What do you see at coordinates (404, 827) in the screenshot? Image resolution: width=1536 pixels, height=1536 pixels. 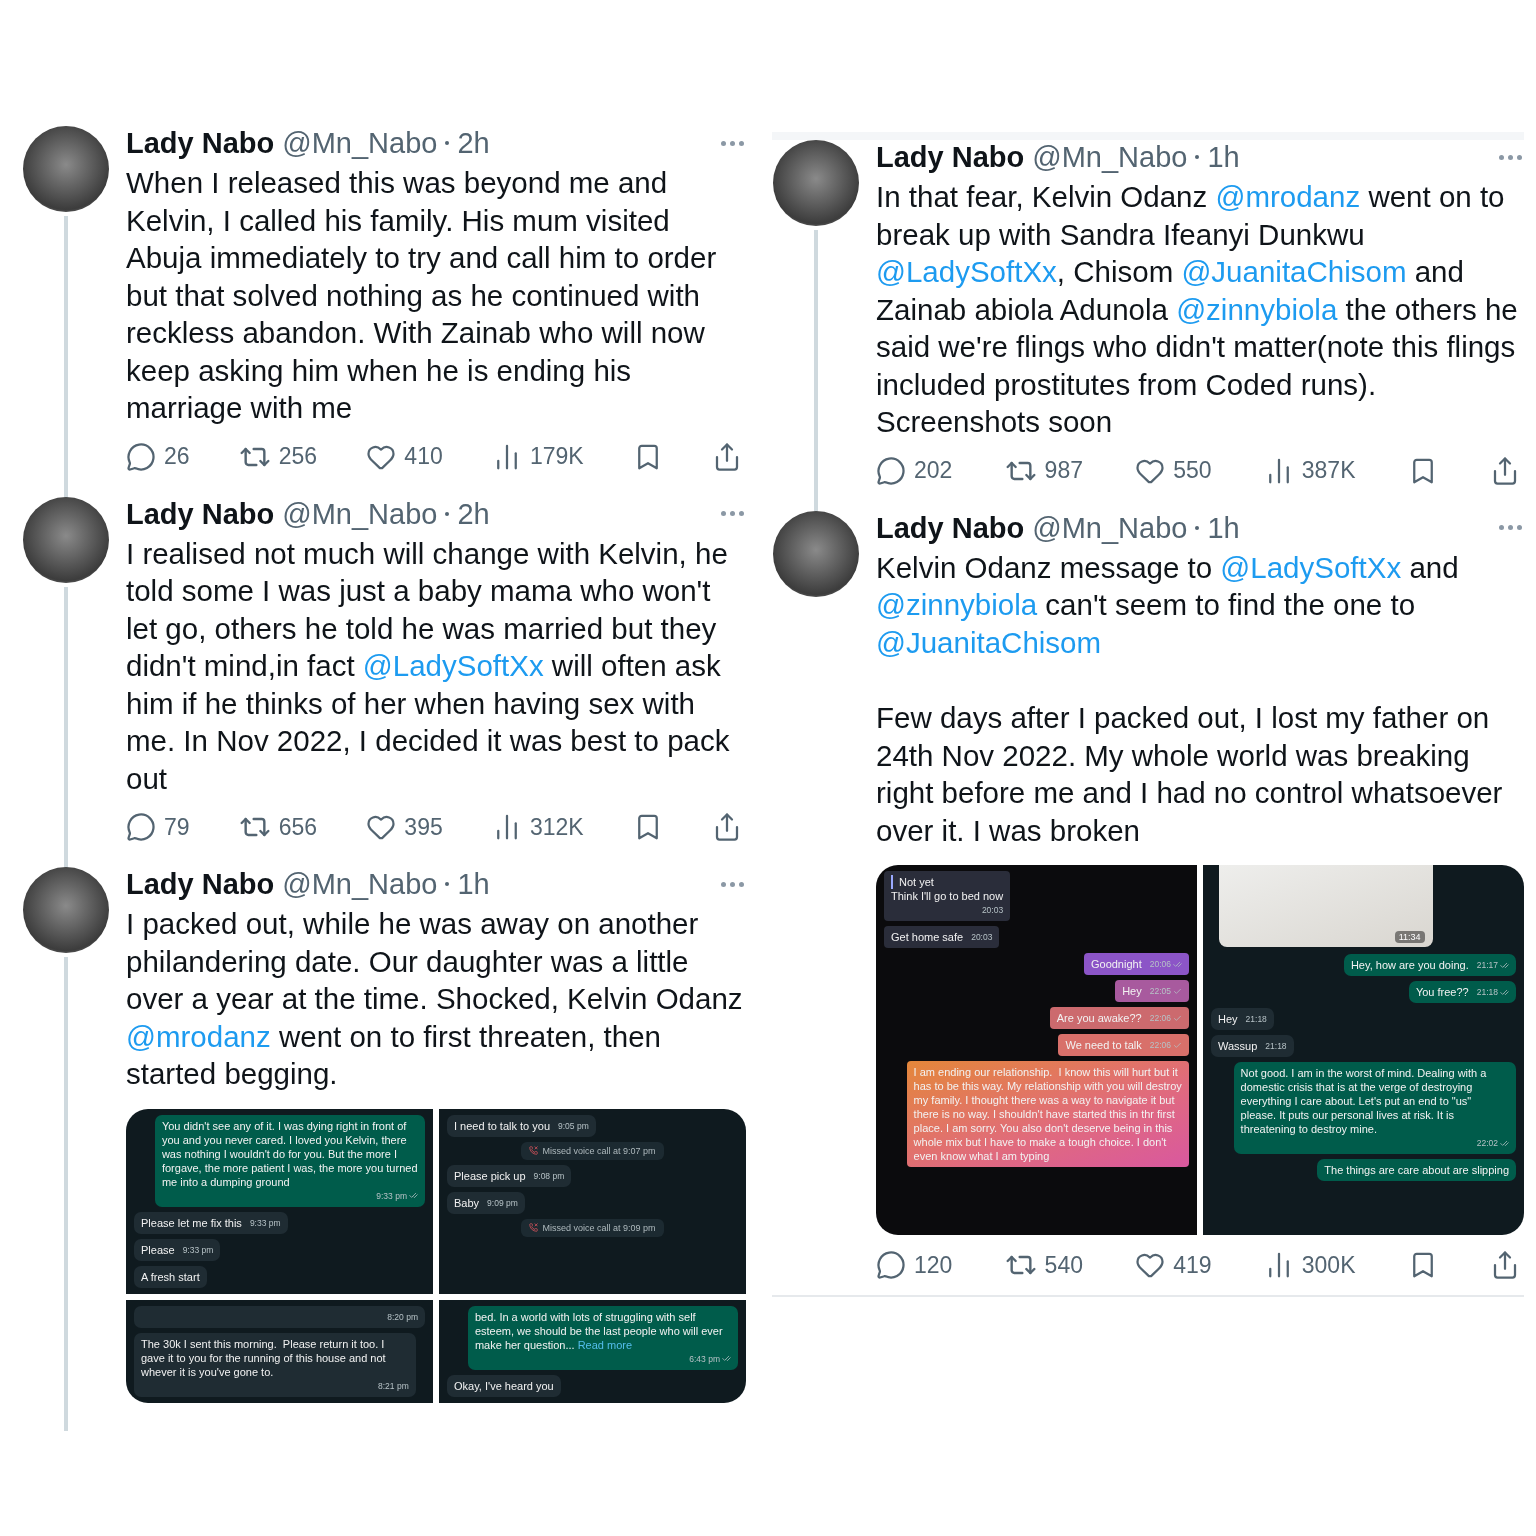 I see `like-button: 395` at bounding box center [404, 827].